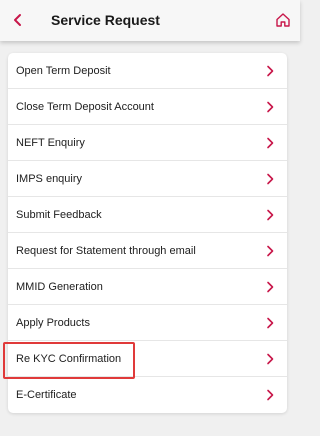  I want to click on menu-item-label: E-Certificate, so click(46, 395).